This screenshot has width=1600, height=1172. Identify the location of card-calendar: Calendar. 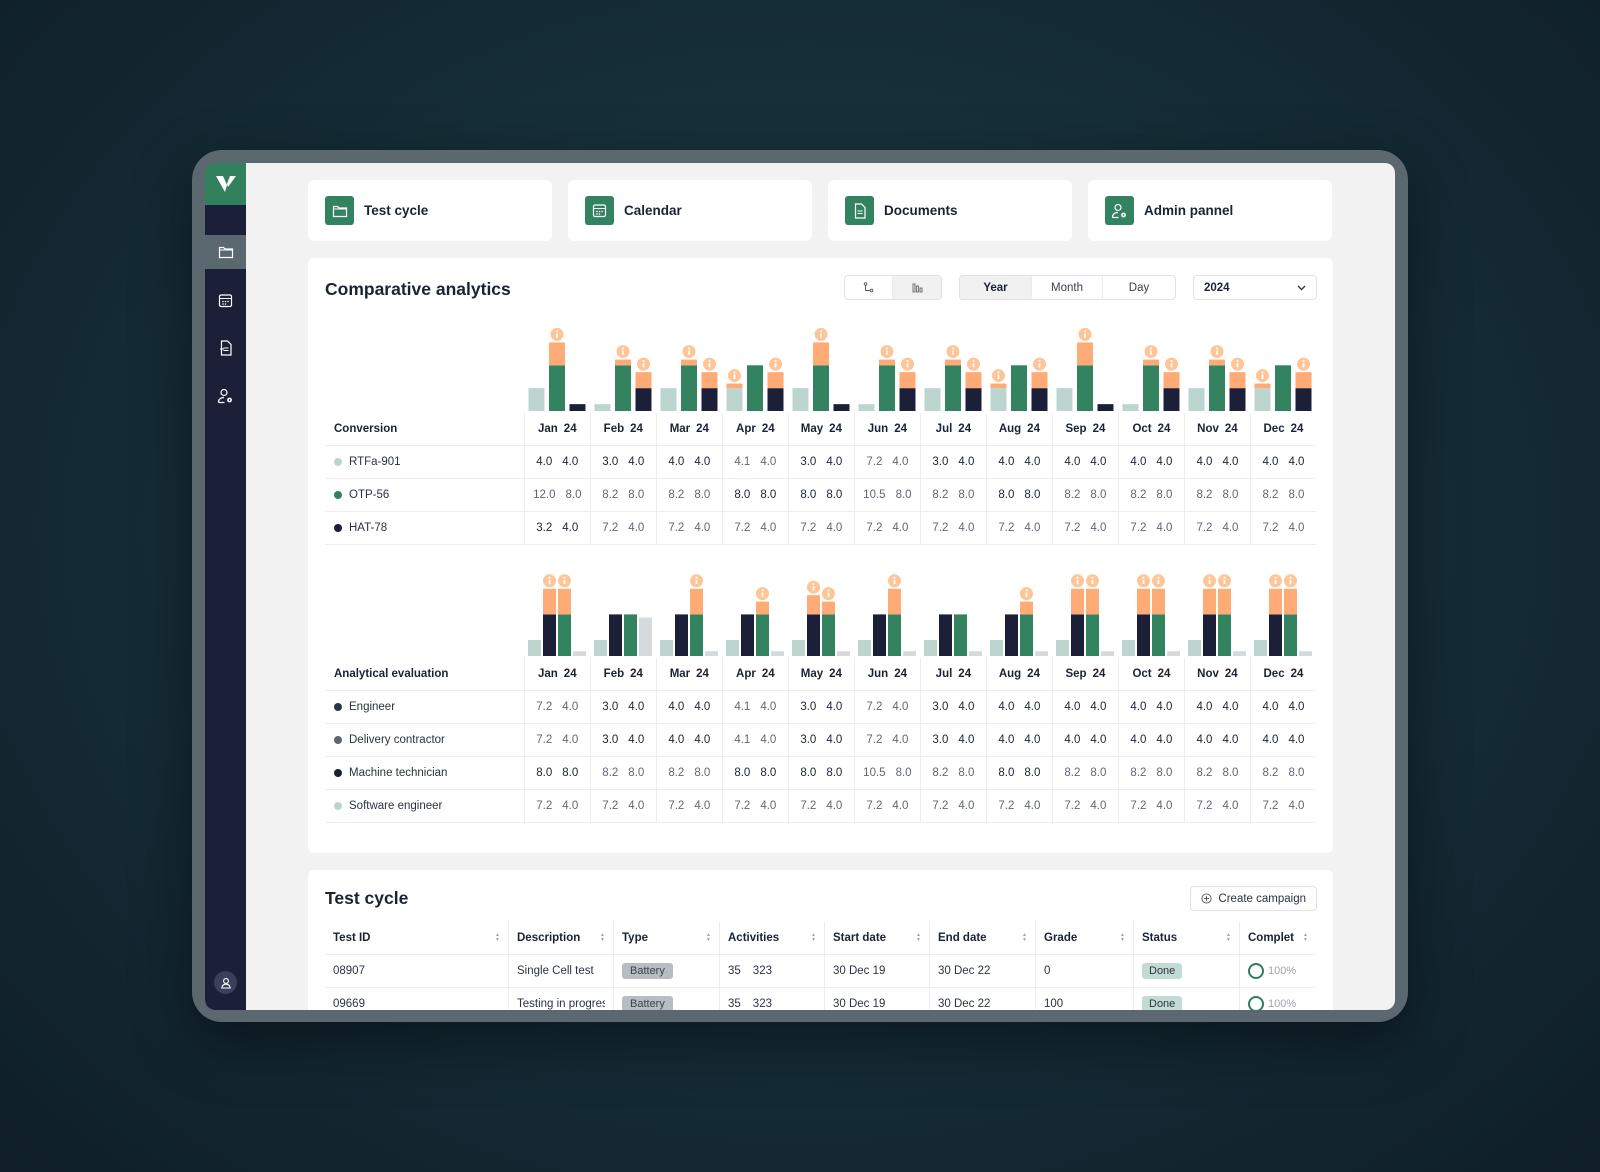
(690, 210).